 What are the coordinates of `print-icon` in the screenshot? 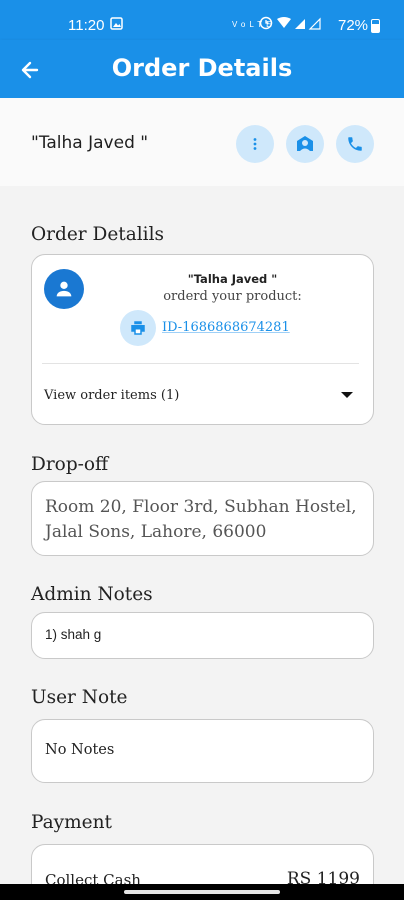 It's located at (138, 328).